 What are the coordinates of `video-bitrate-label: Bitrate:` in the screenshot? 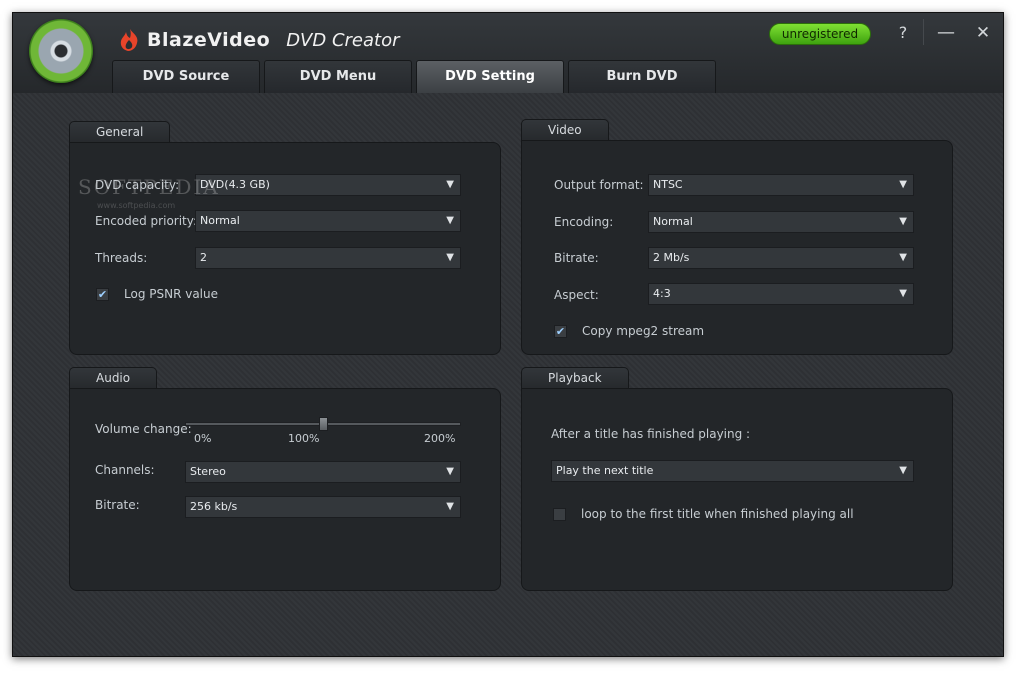 It's located at (576, 258).